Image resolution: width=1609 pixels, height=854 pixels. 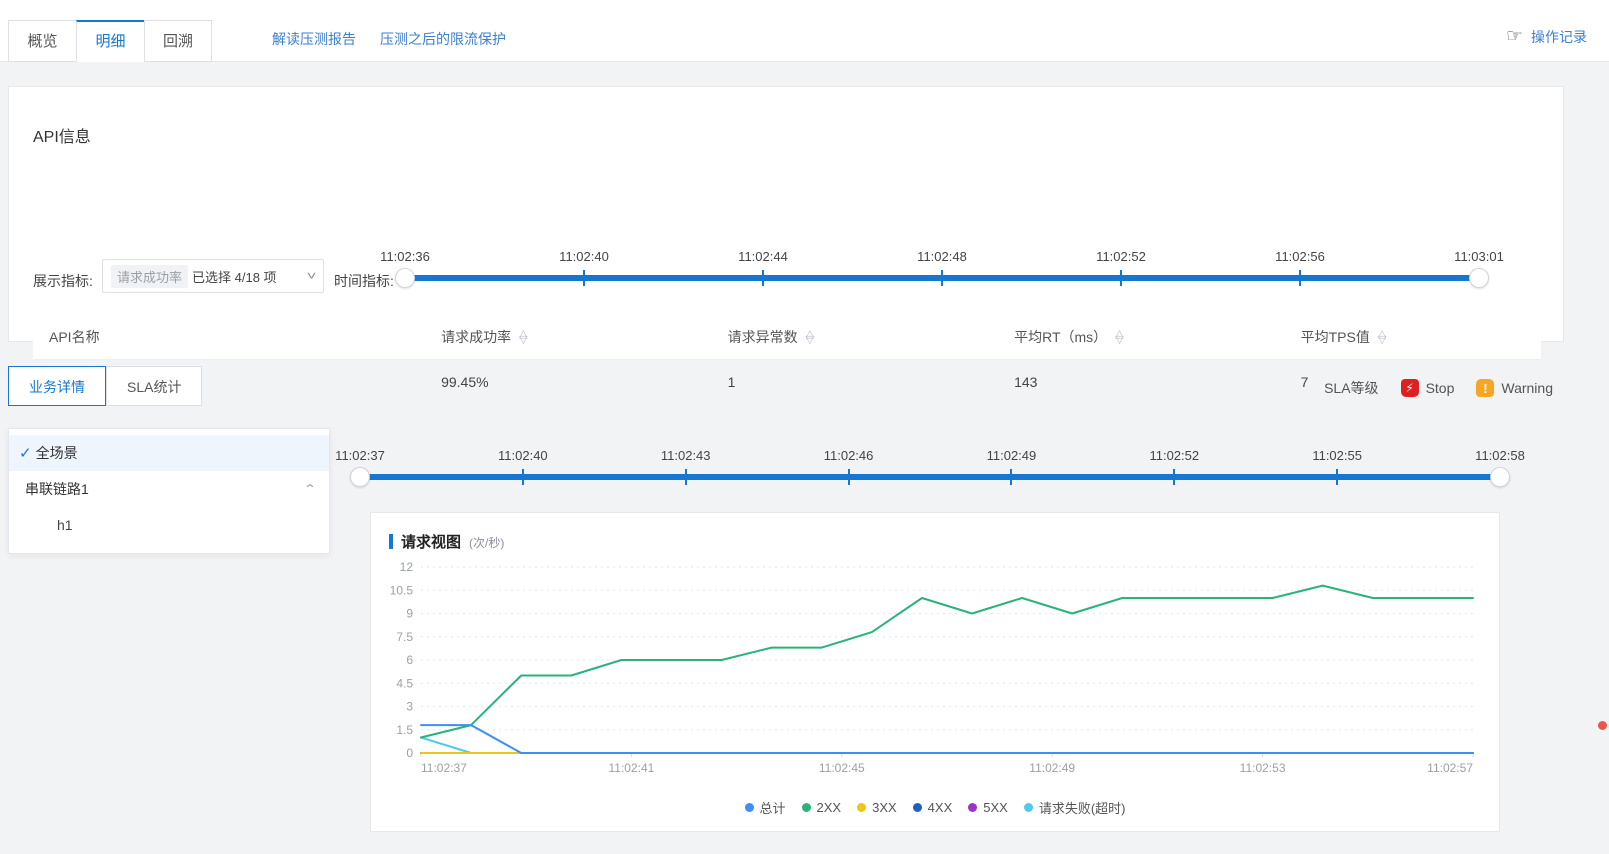 I want to click on metric-selected-count: 已选择 4/18 项, so click(x=234, y=277).